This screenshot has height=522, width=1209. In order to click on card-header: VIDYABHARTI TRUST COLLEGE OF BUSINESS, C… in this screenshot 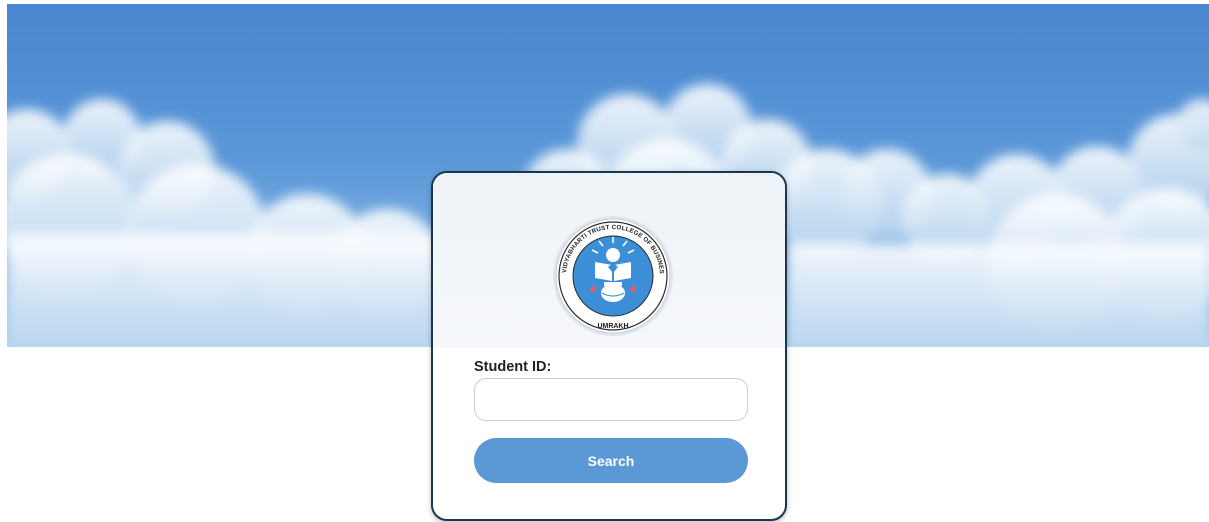, I will do `click(609, 260)`.